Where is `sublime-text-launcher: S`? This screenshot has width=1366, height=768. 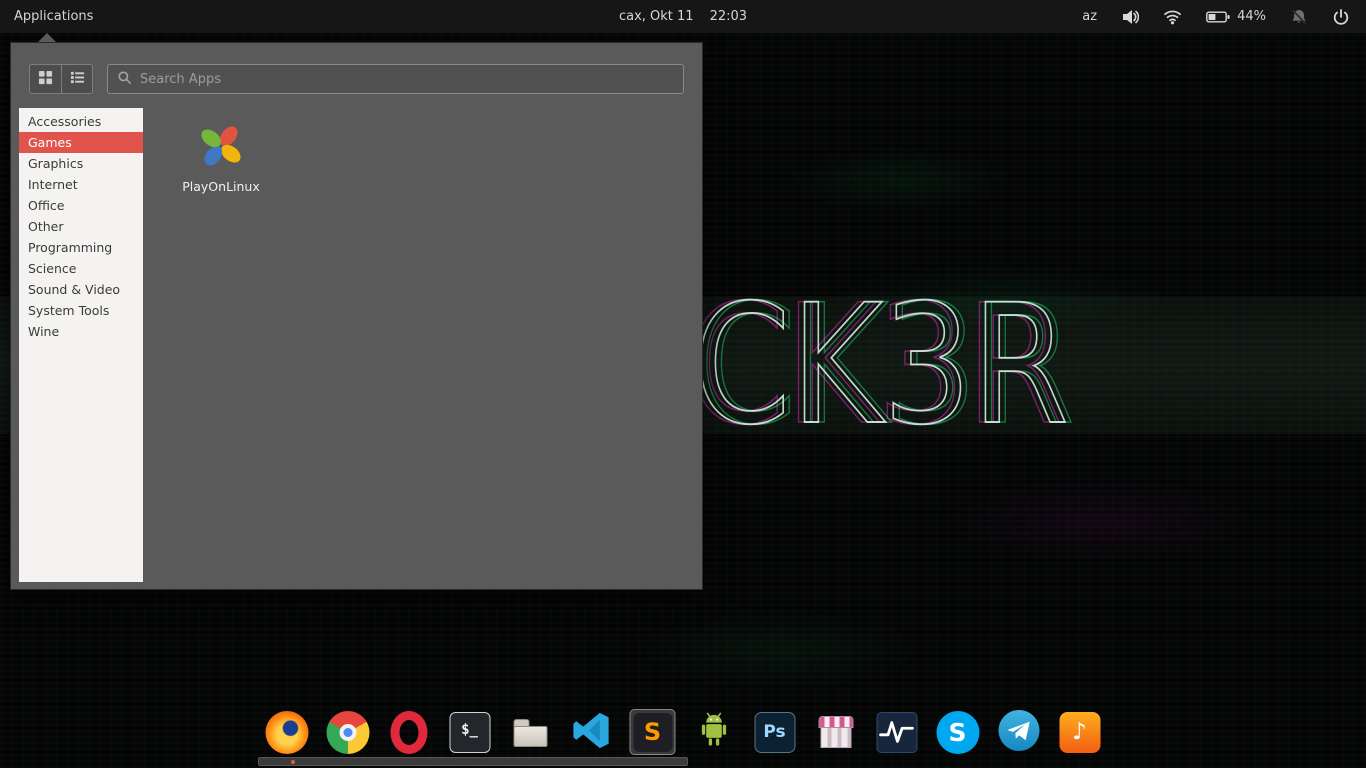
sublime-text-launcher: S is located at coordinates (652, 732).